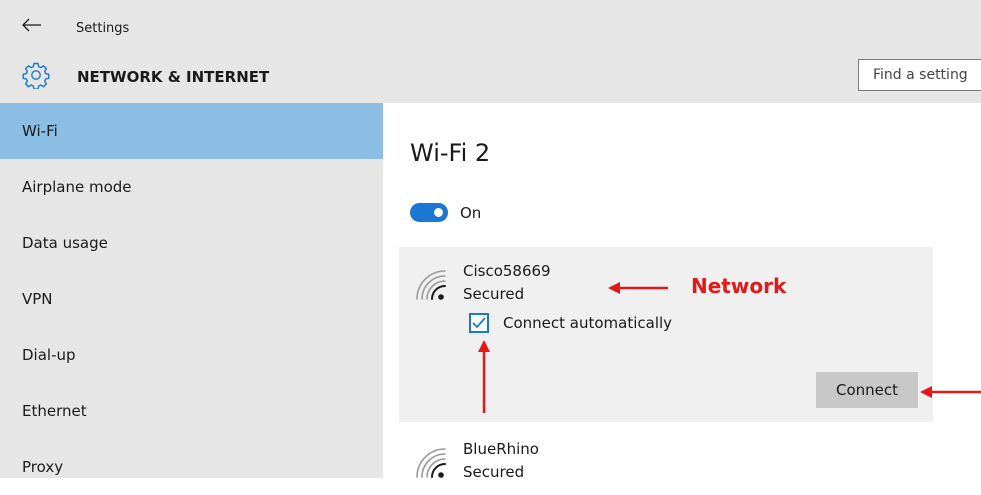 The width and height of the screenshot is (981, 495). What do you see at coordinates (588, 323) in the screenshot?
I see `connect-automatically-label: Connect automatically` at bounding box center [588, 323].